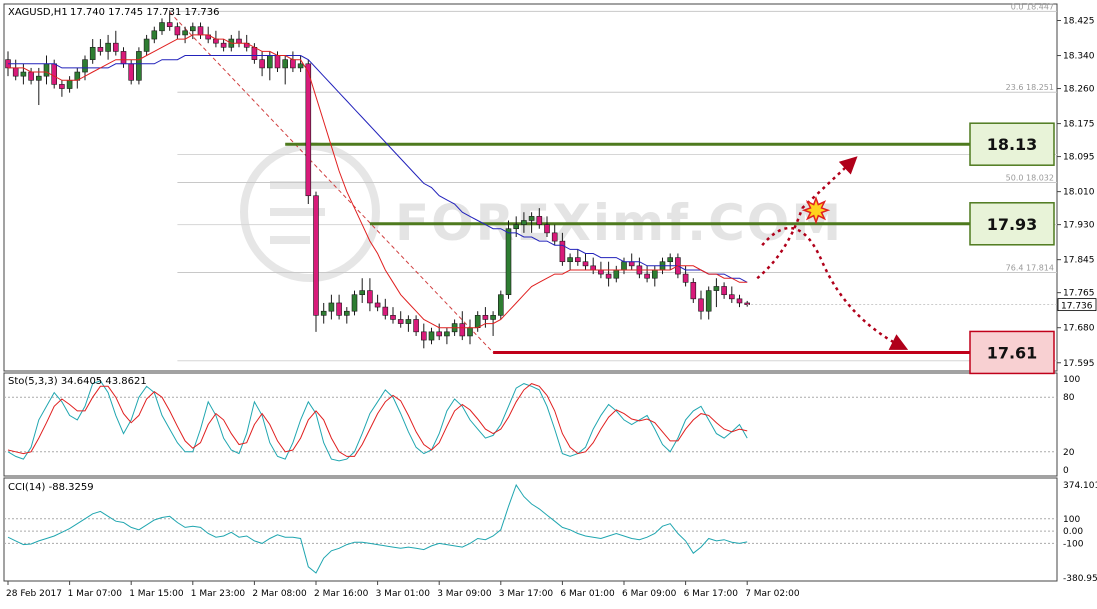  Describe the element at coordinates (1079, 329) in the screenshot. I see `price-tick-label: 17.680` at that location.